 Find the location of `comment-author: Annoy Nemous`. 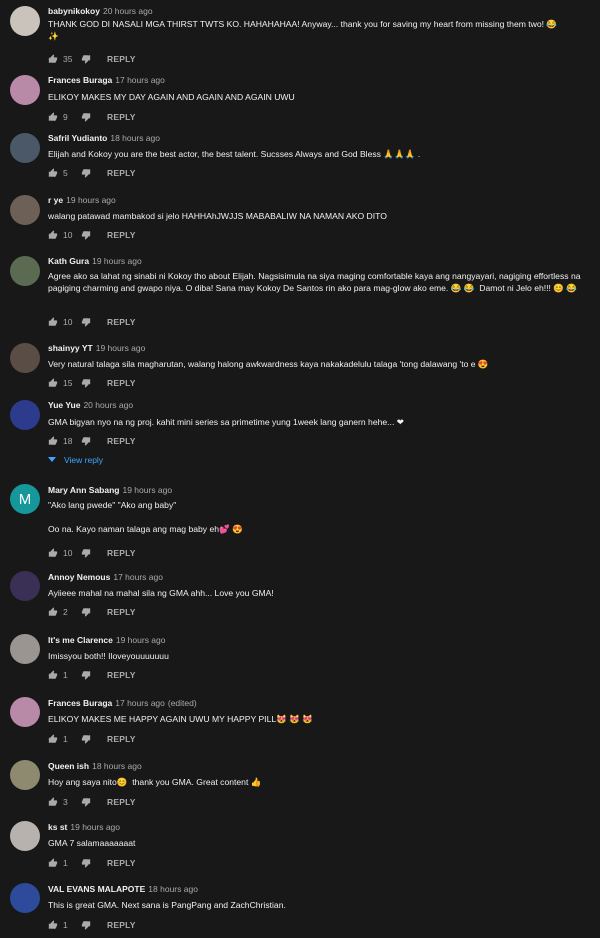

comment-author: Annoy Nemous is located at coordinates (79, 577).